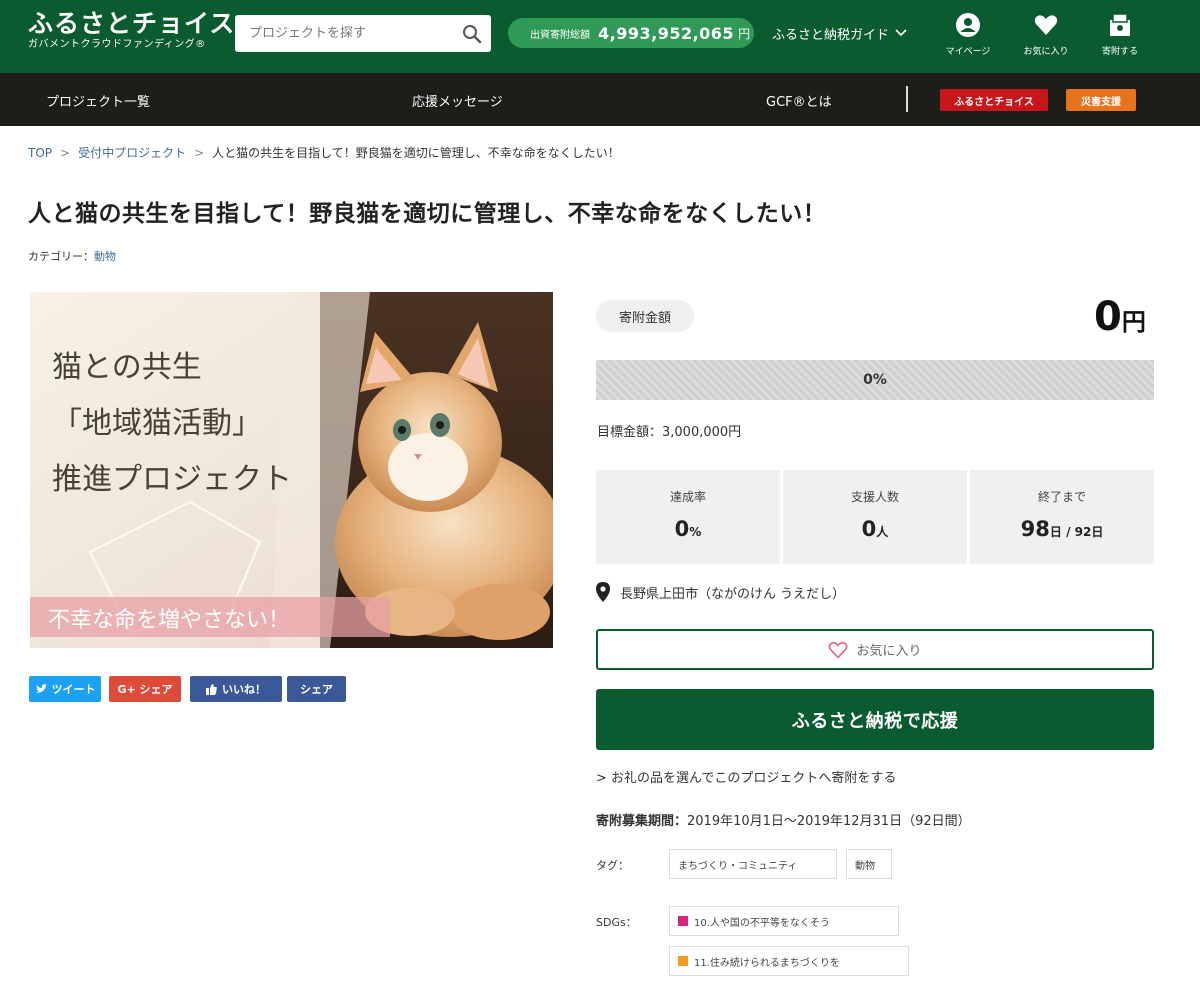 The image size is (1200, 997). What do you see at coordinates (1046, 25) in the screenshot?
I see `heart-icon` at bounding box center [1046, 25].